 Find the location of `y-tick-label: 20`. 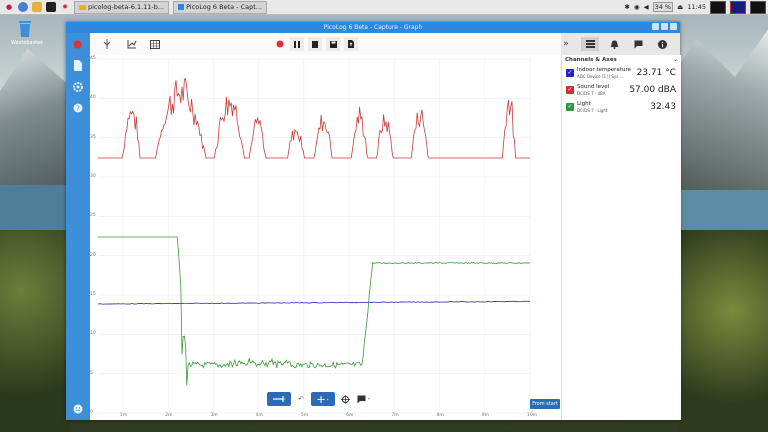

y-tick-label: 20 is located at coordinates (93, 255).